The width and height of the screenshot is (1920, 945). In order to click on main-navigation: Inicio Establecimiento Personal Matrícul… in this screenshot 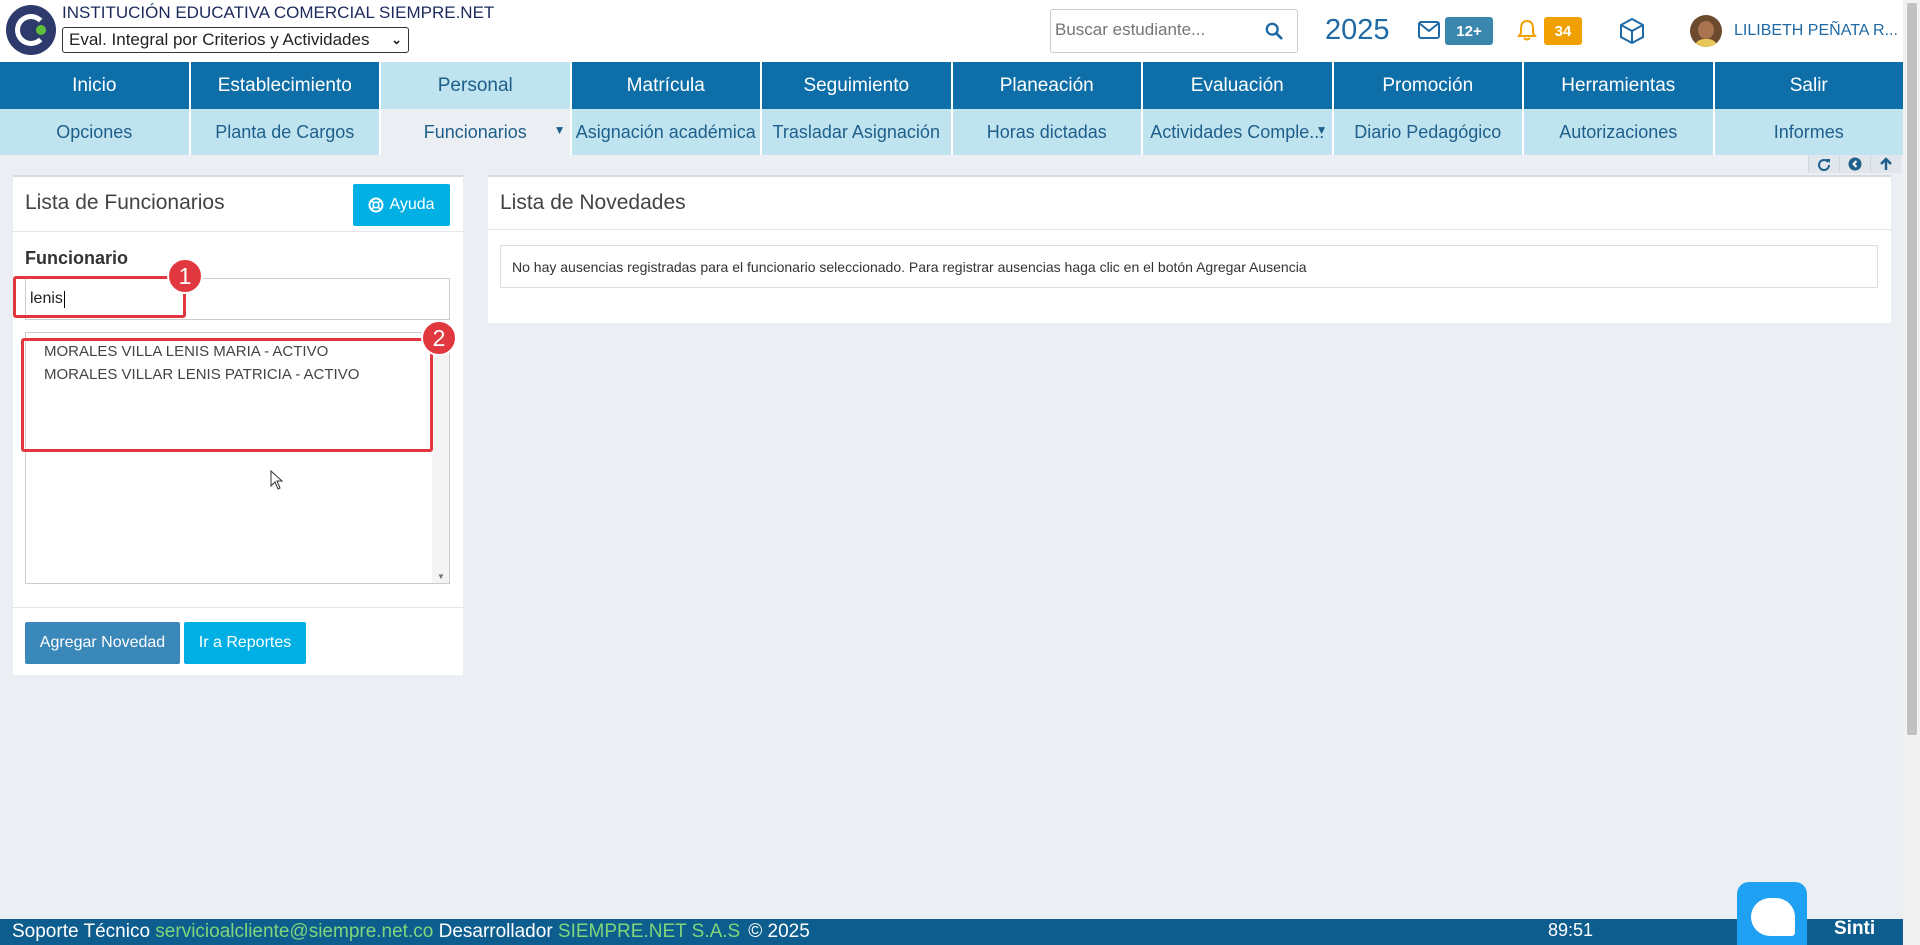, I will do `click(951, 85)`.